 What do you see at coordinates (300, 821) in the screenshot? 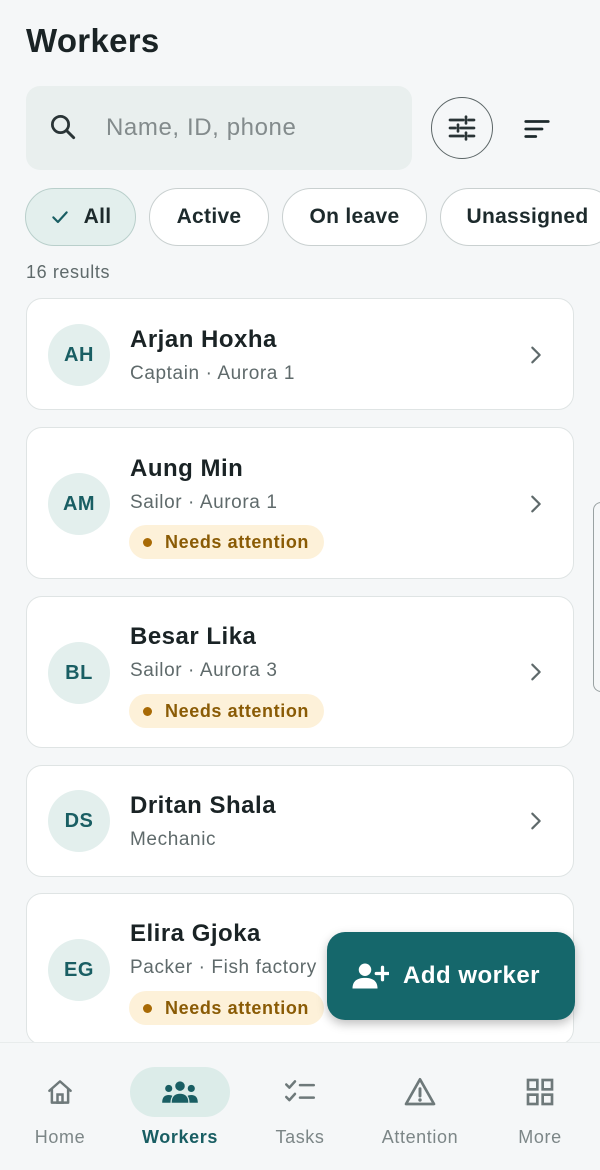
I see `worker-card: DS Dritan Shala Mechanic` at bounding box center [300, 821].